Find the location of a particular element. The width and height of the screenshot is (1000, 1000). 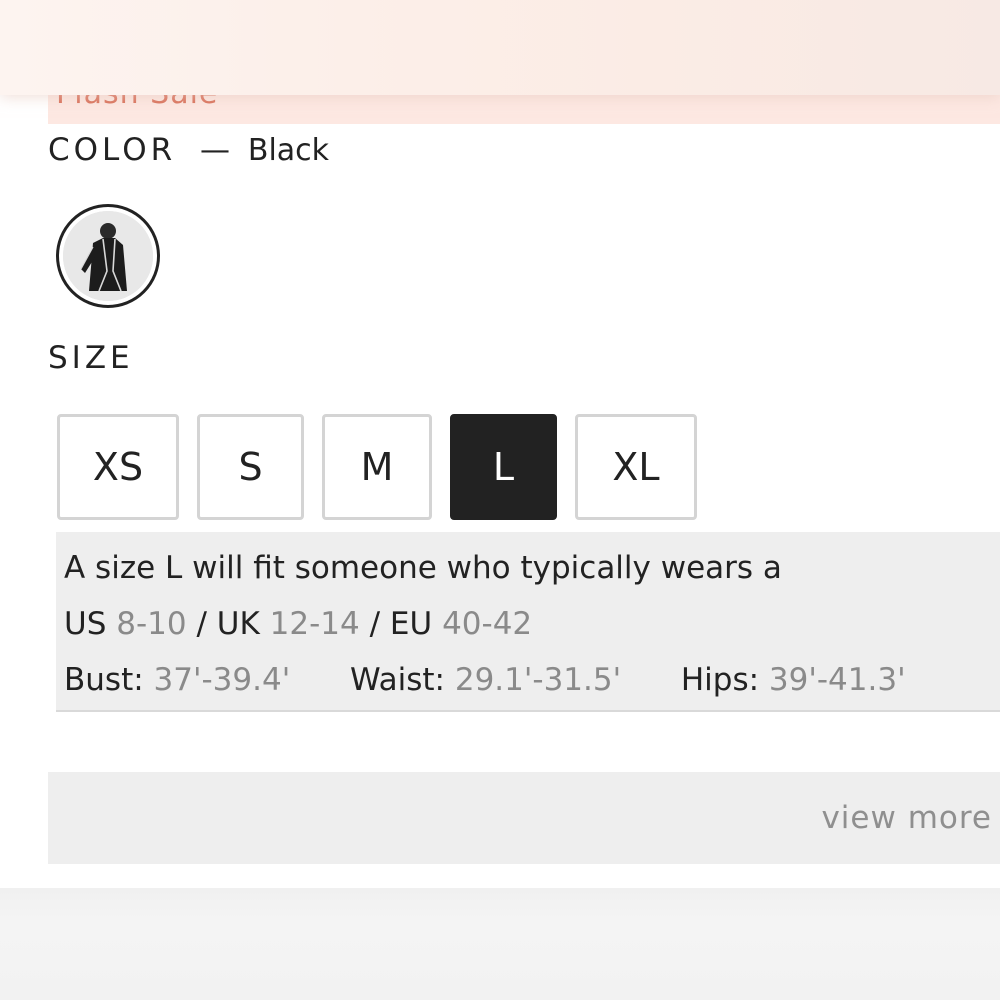

eu-value: 40-42 is located at coordinates (487, 624).